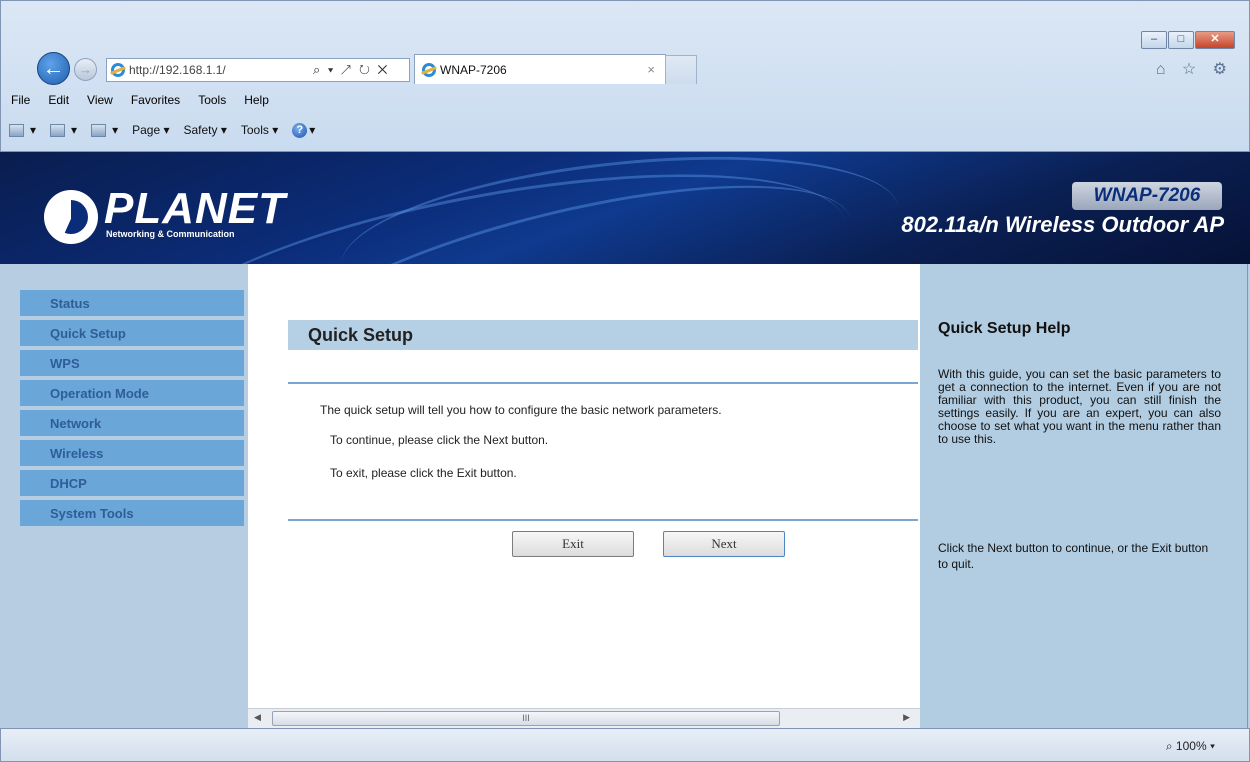 The height and width of the screenshot is (762, 1250). I want to click on scroll-thumb: III, so click(526, 718).